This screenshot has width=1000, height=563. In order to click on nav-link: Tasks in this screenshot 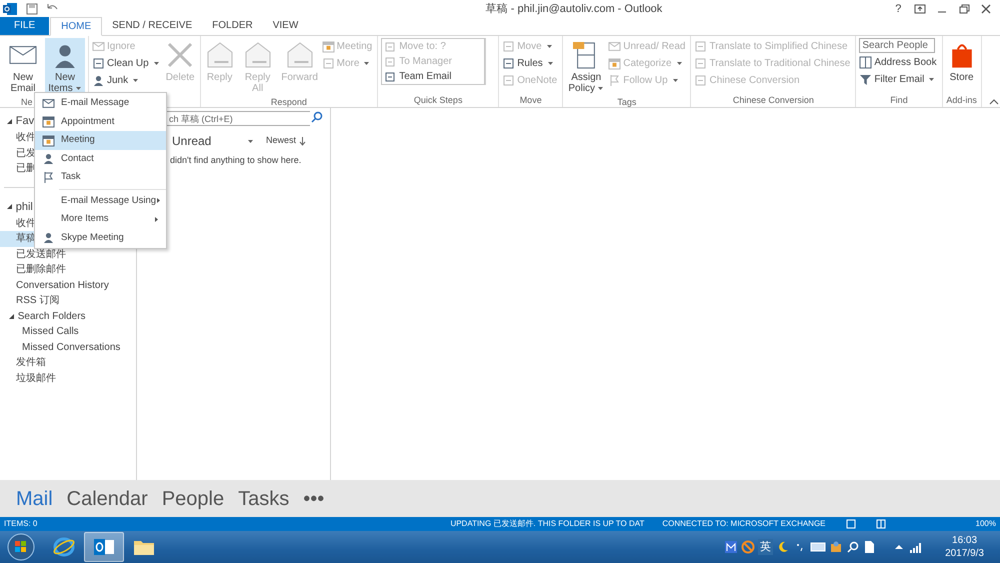, I will do `click(264, 499)`.